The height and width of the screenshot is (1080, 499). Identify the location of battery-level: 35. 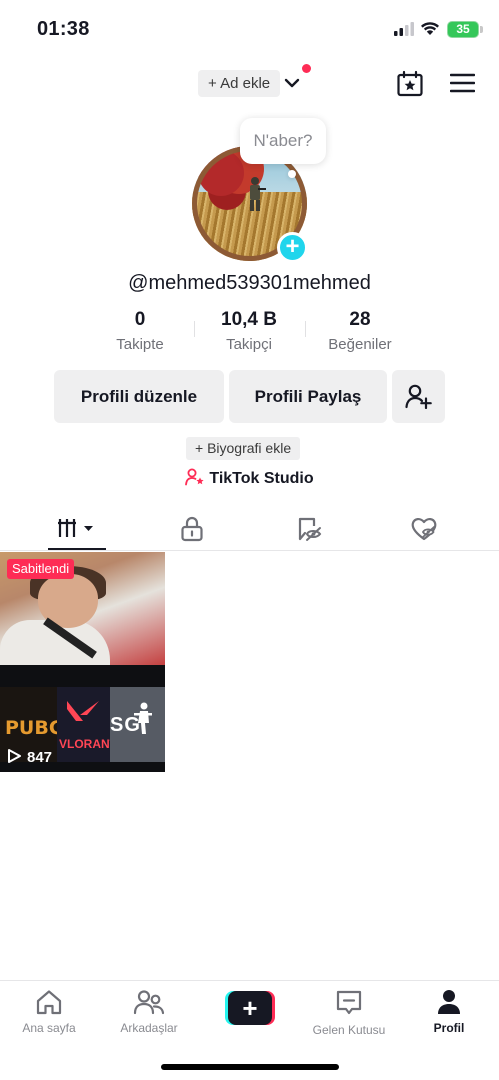
(463, 29).